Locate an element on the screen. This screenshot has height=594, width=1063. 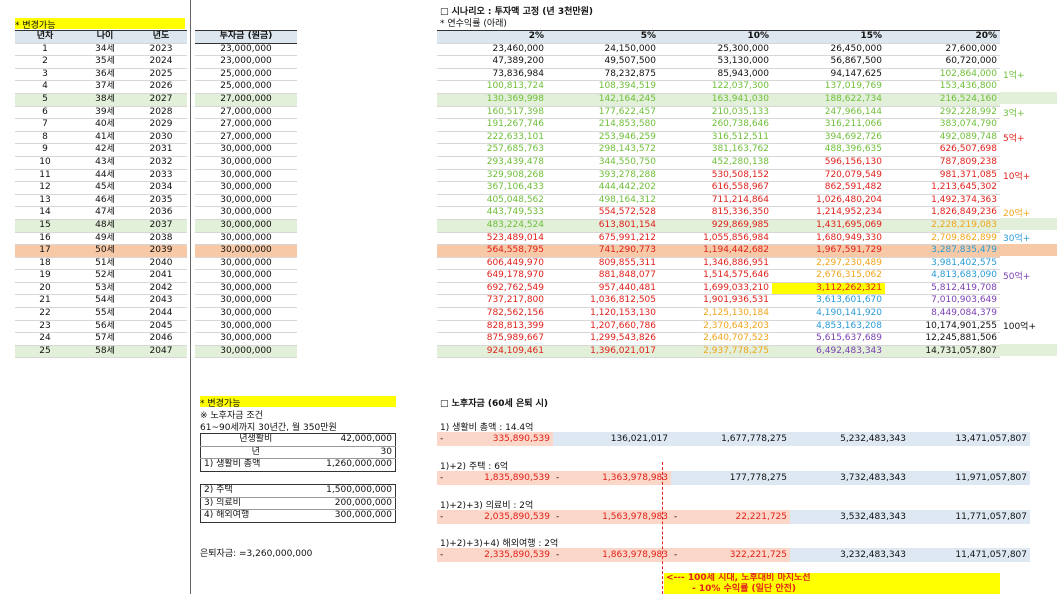
return-cell: 316,211,066 is located at coordinates (828, 125).